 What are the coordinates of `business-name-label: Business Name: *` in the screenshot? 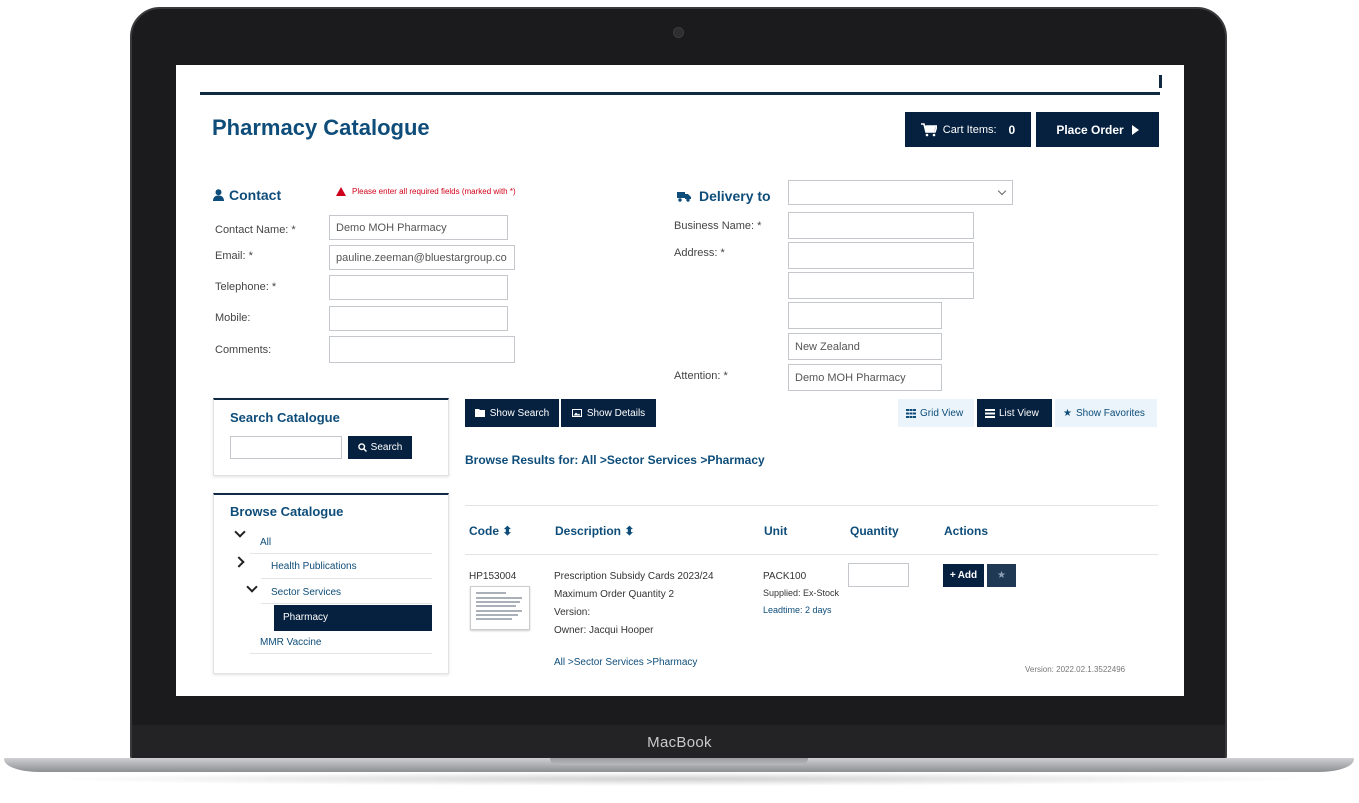 It's located at (718, 226).